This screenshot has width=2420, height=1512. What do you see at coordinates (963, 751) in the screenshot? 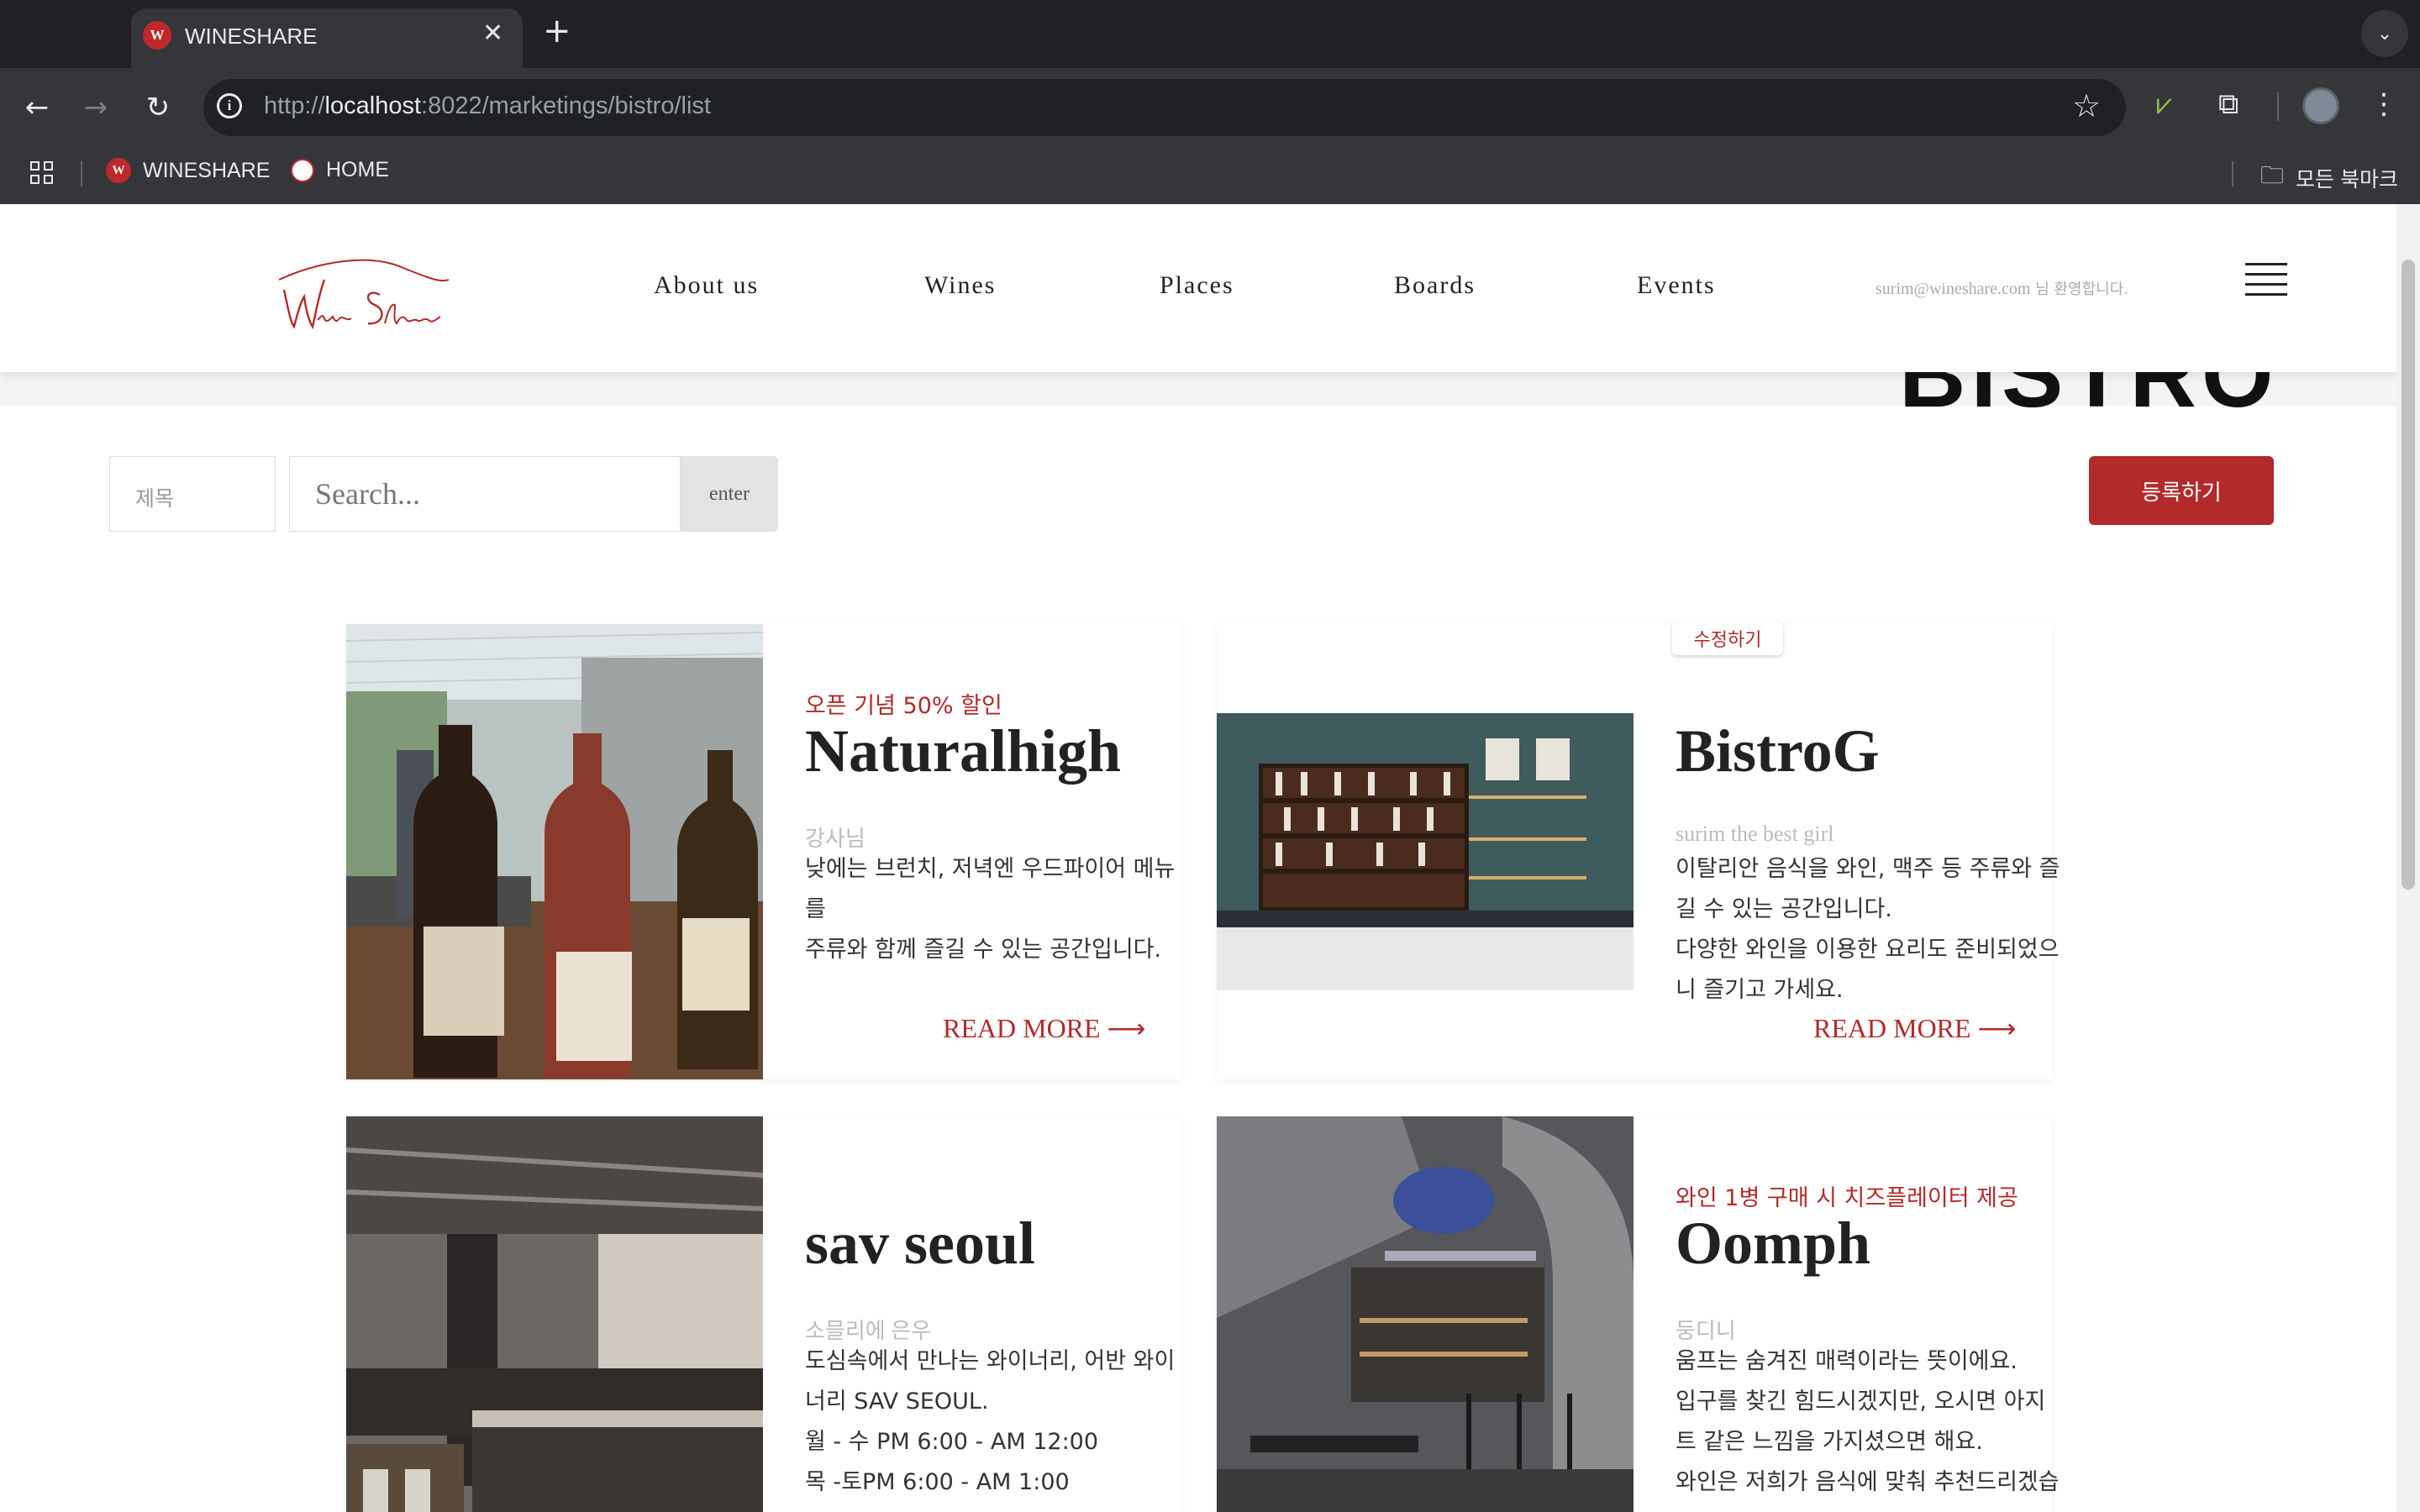
I see `card-title: Naturalhigh` at bounding box center [963, 751].